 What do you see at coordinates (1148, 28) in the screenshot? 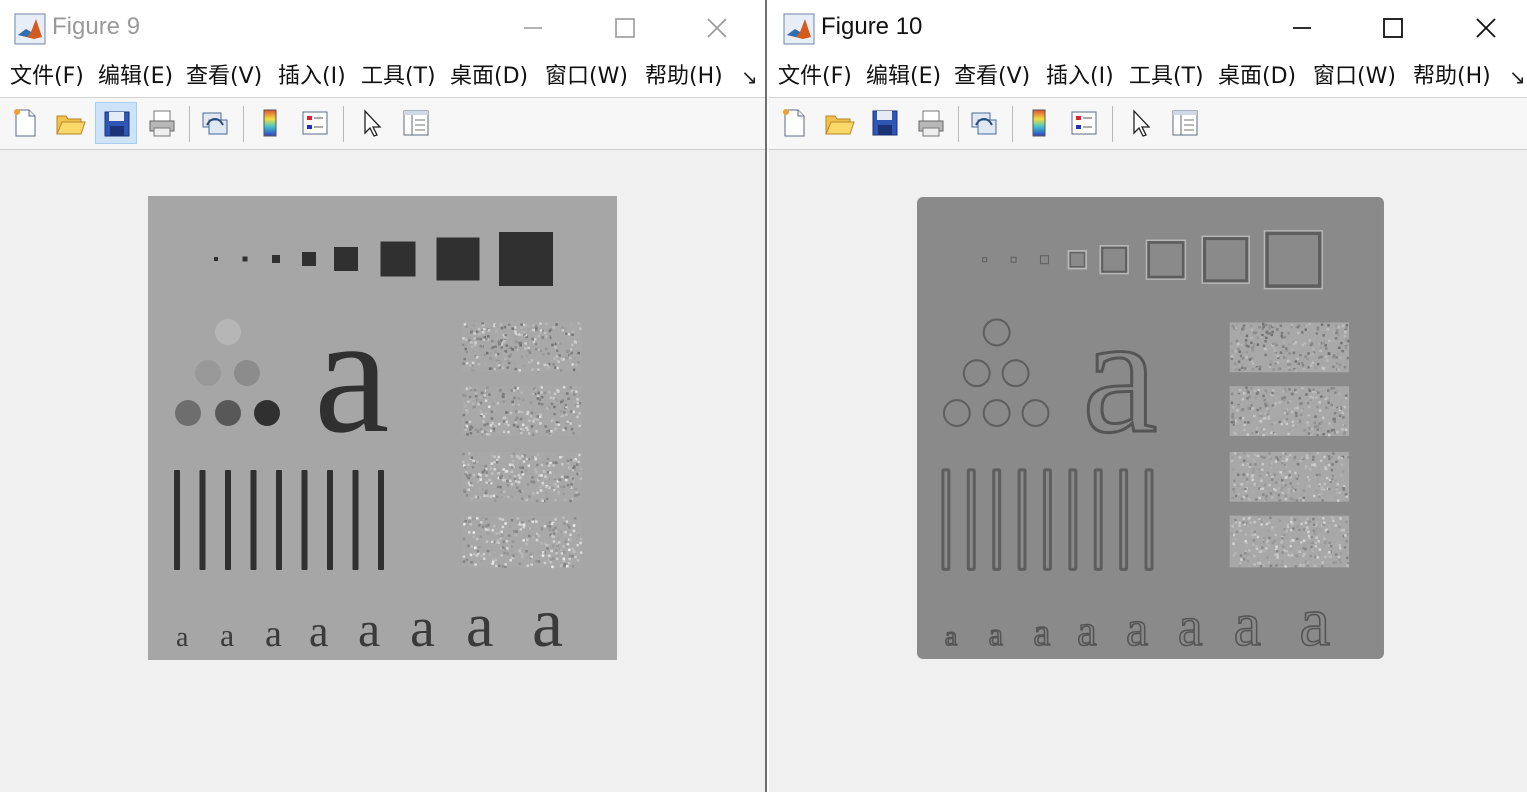
I see `title-bar: Figure 10` at bounding box center [1148, 28].